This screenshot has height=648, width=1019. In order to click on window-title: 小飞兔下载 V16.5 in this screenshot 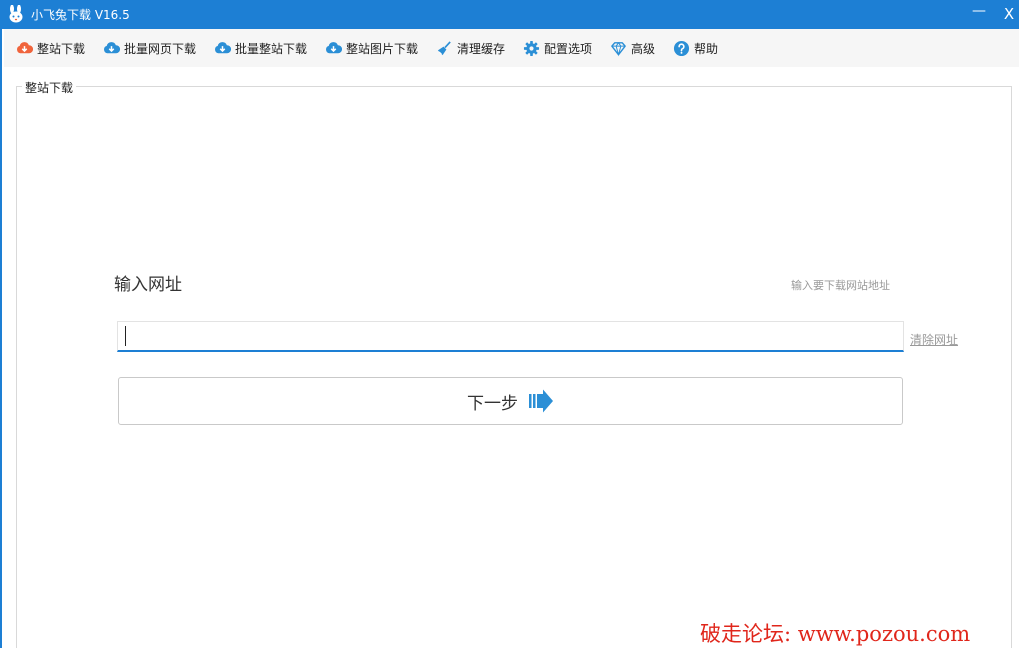, I will do `click(80, 15)`.